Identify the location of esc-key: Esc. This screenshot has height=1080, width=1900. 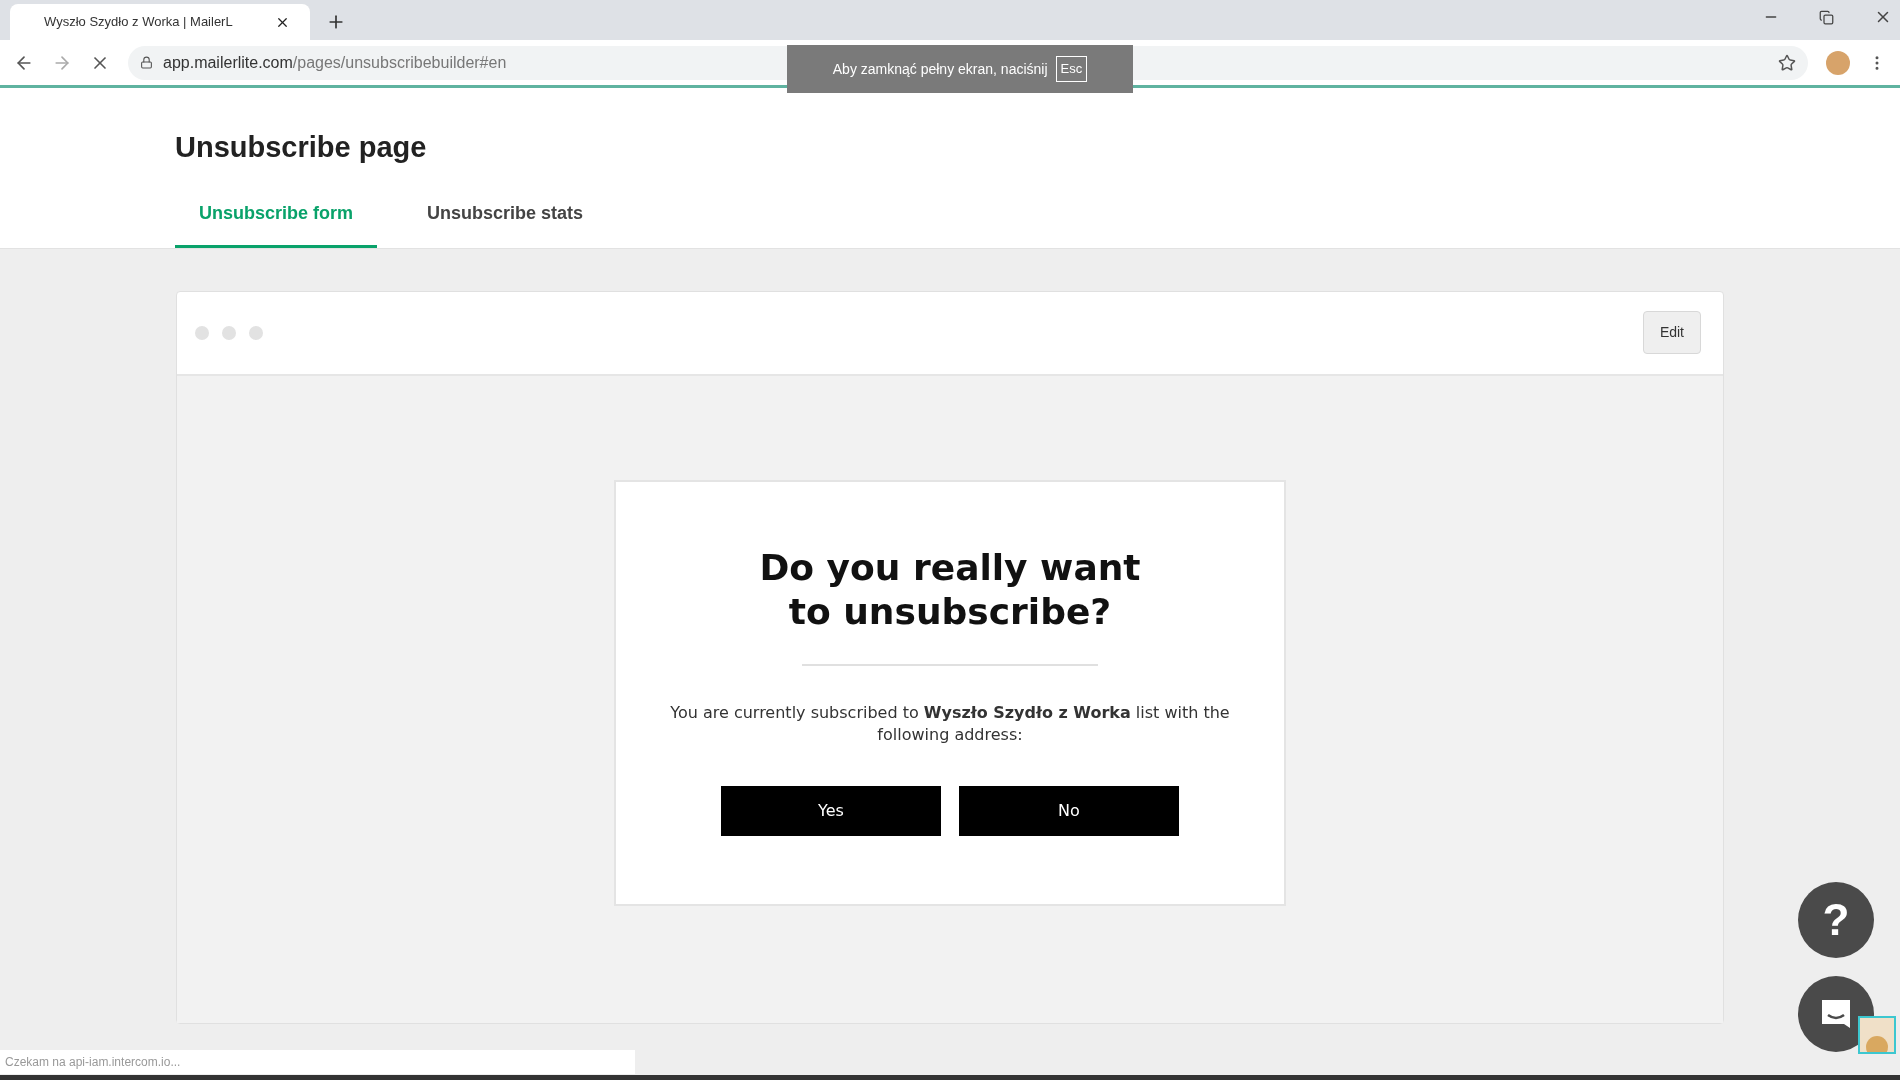
(1071, 69).